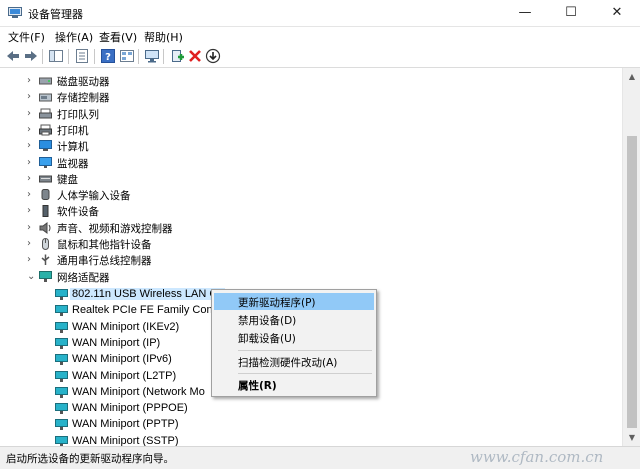  I want to click on menu-action: 操作(A), so click(74, 37).